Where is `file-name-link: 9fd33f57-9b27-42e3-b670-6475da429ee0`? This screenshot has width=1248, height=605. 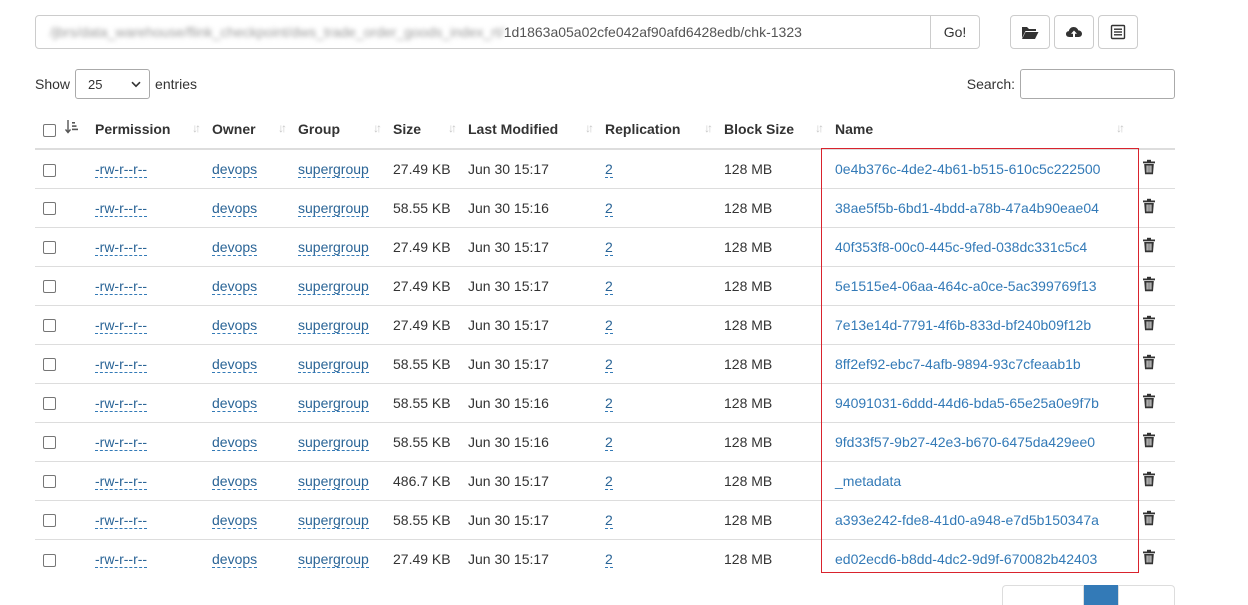 file-name-link: 9fd33f57-9b27-42e3-b670-6475da429ee0 is located at coordinates (965, 442).